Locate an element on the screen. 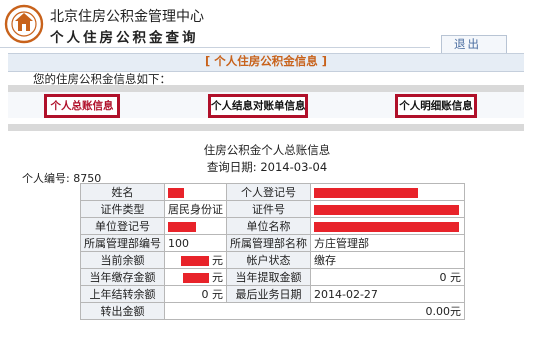  dept-no-value: 100 is located at coordinates (195, 243).